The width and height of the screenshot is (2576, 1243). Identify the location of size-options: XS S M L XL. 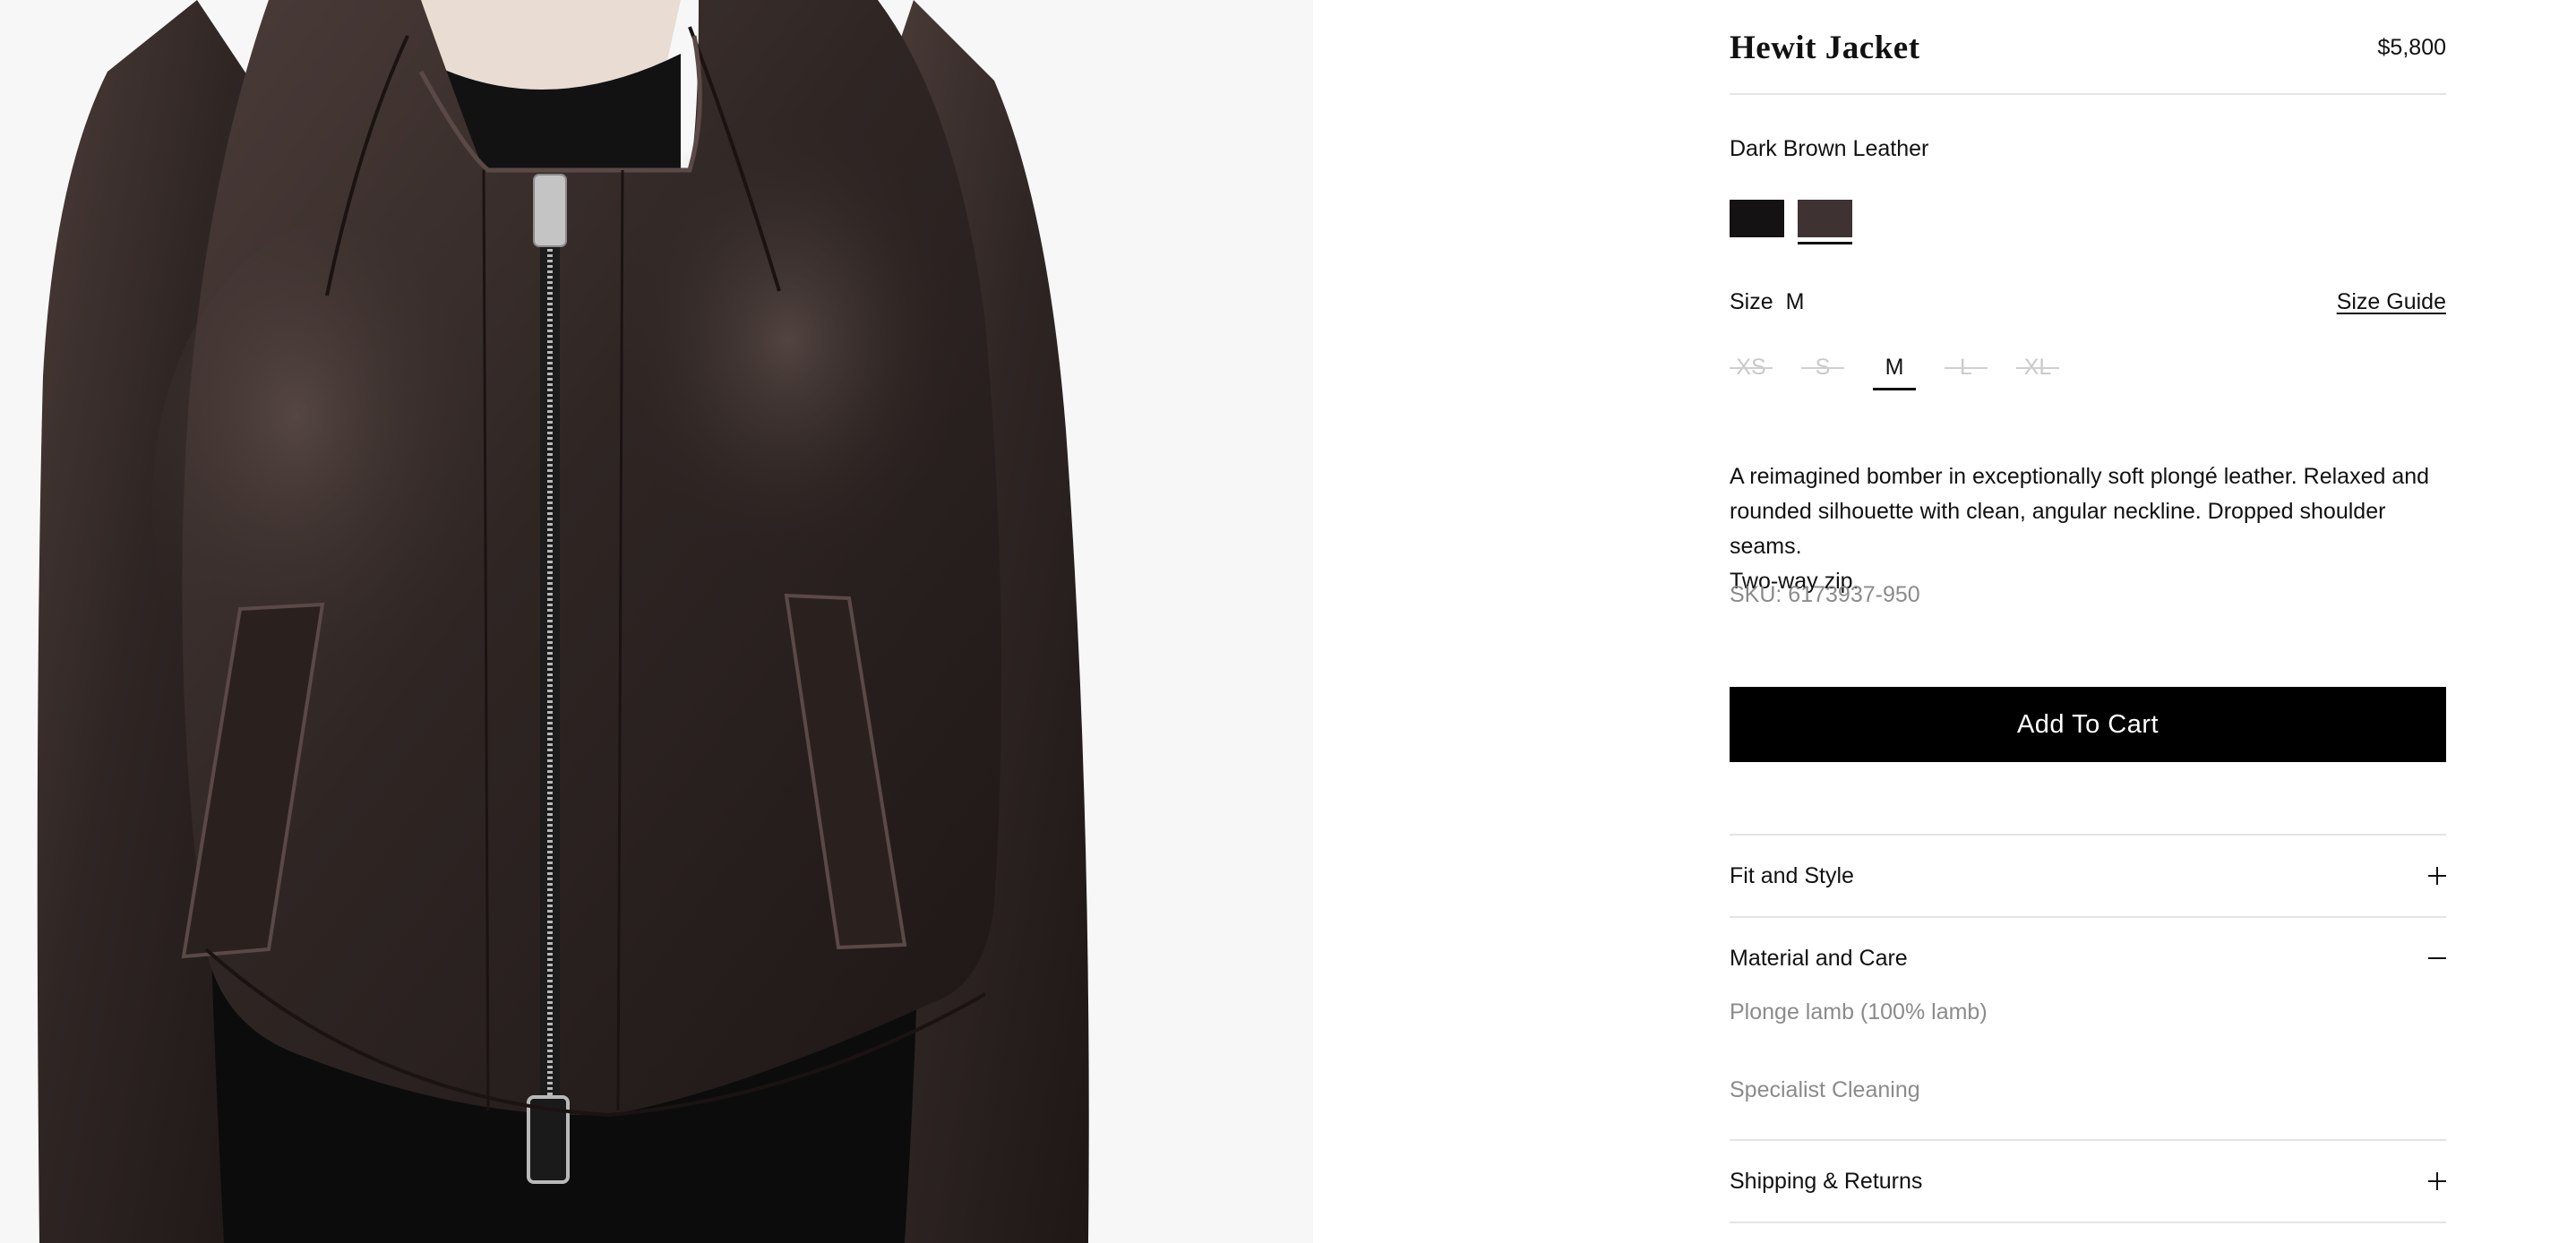
(1918, 371).